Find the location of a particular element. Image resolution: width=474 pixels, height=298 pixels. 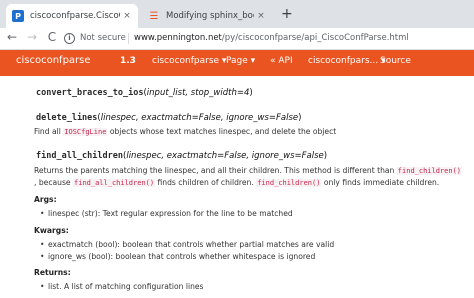

address-divider is located at coordinates (128, 38).